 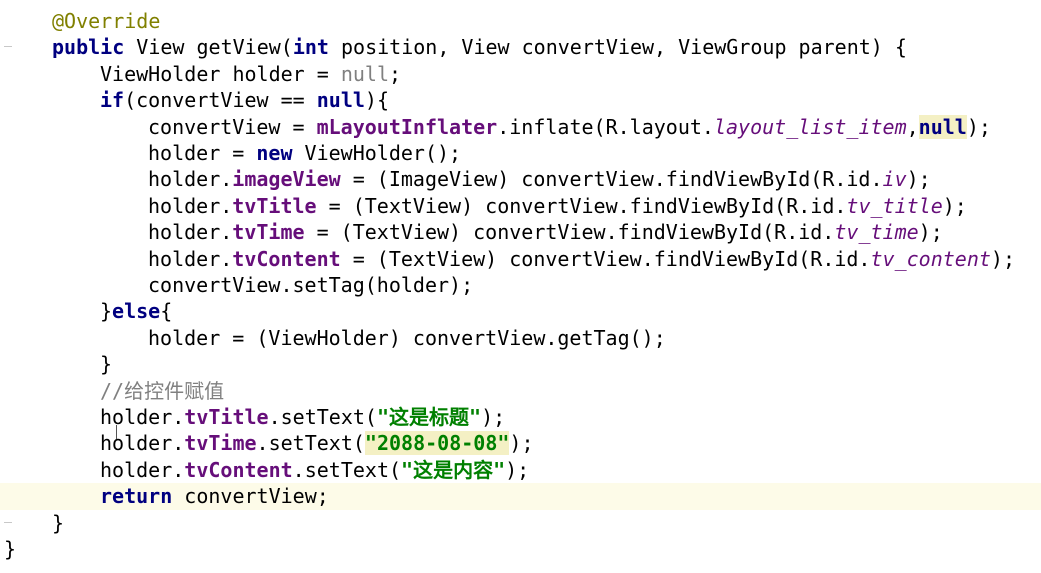 I want to click on code-token: @Override, so click(x=106, y=21).